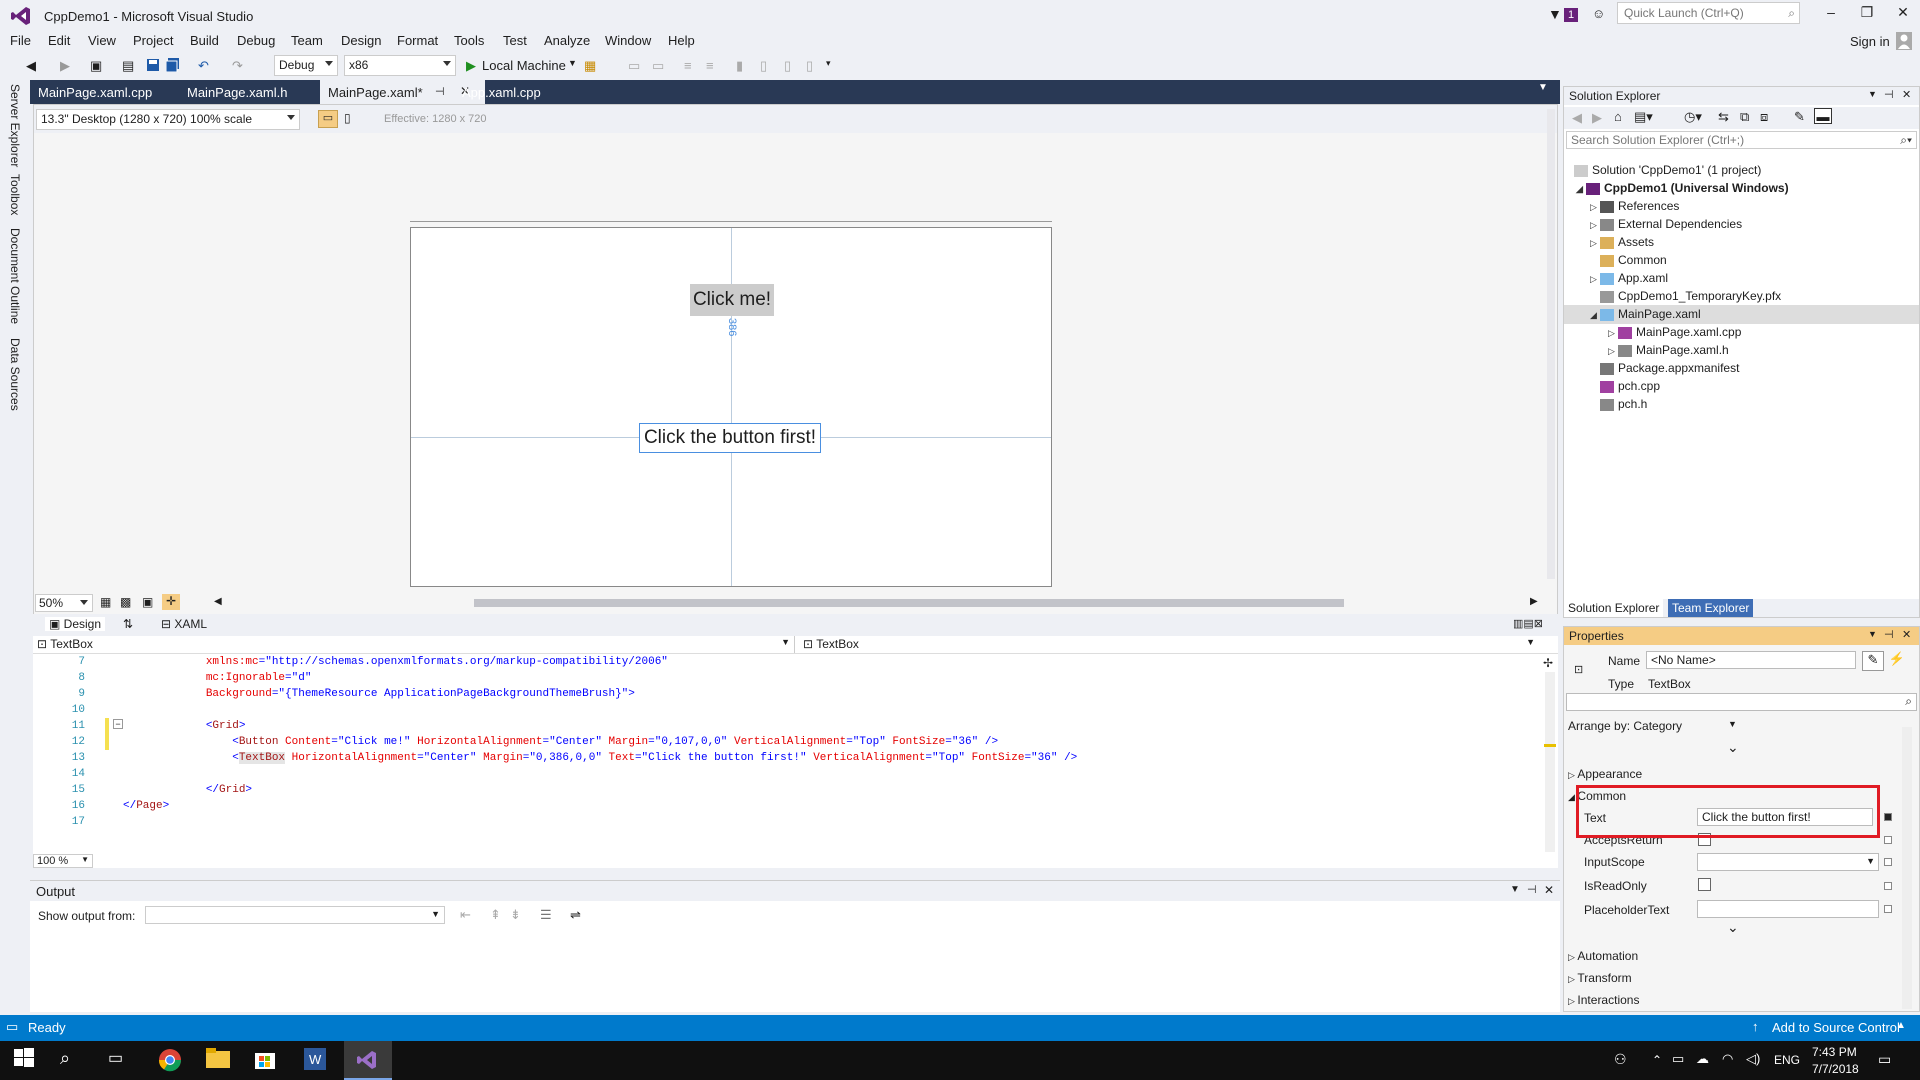 Image resolution: width=1920 pixels, height=1080 pixels. What do you see at coordinates (1564, 15) in the screenshot?
I see `notifications-button: ▼ 1` at bounding box center [1564, 15].